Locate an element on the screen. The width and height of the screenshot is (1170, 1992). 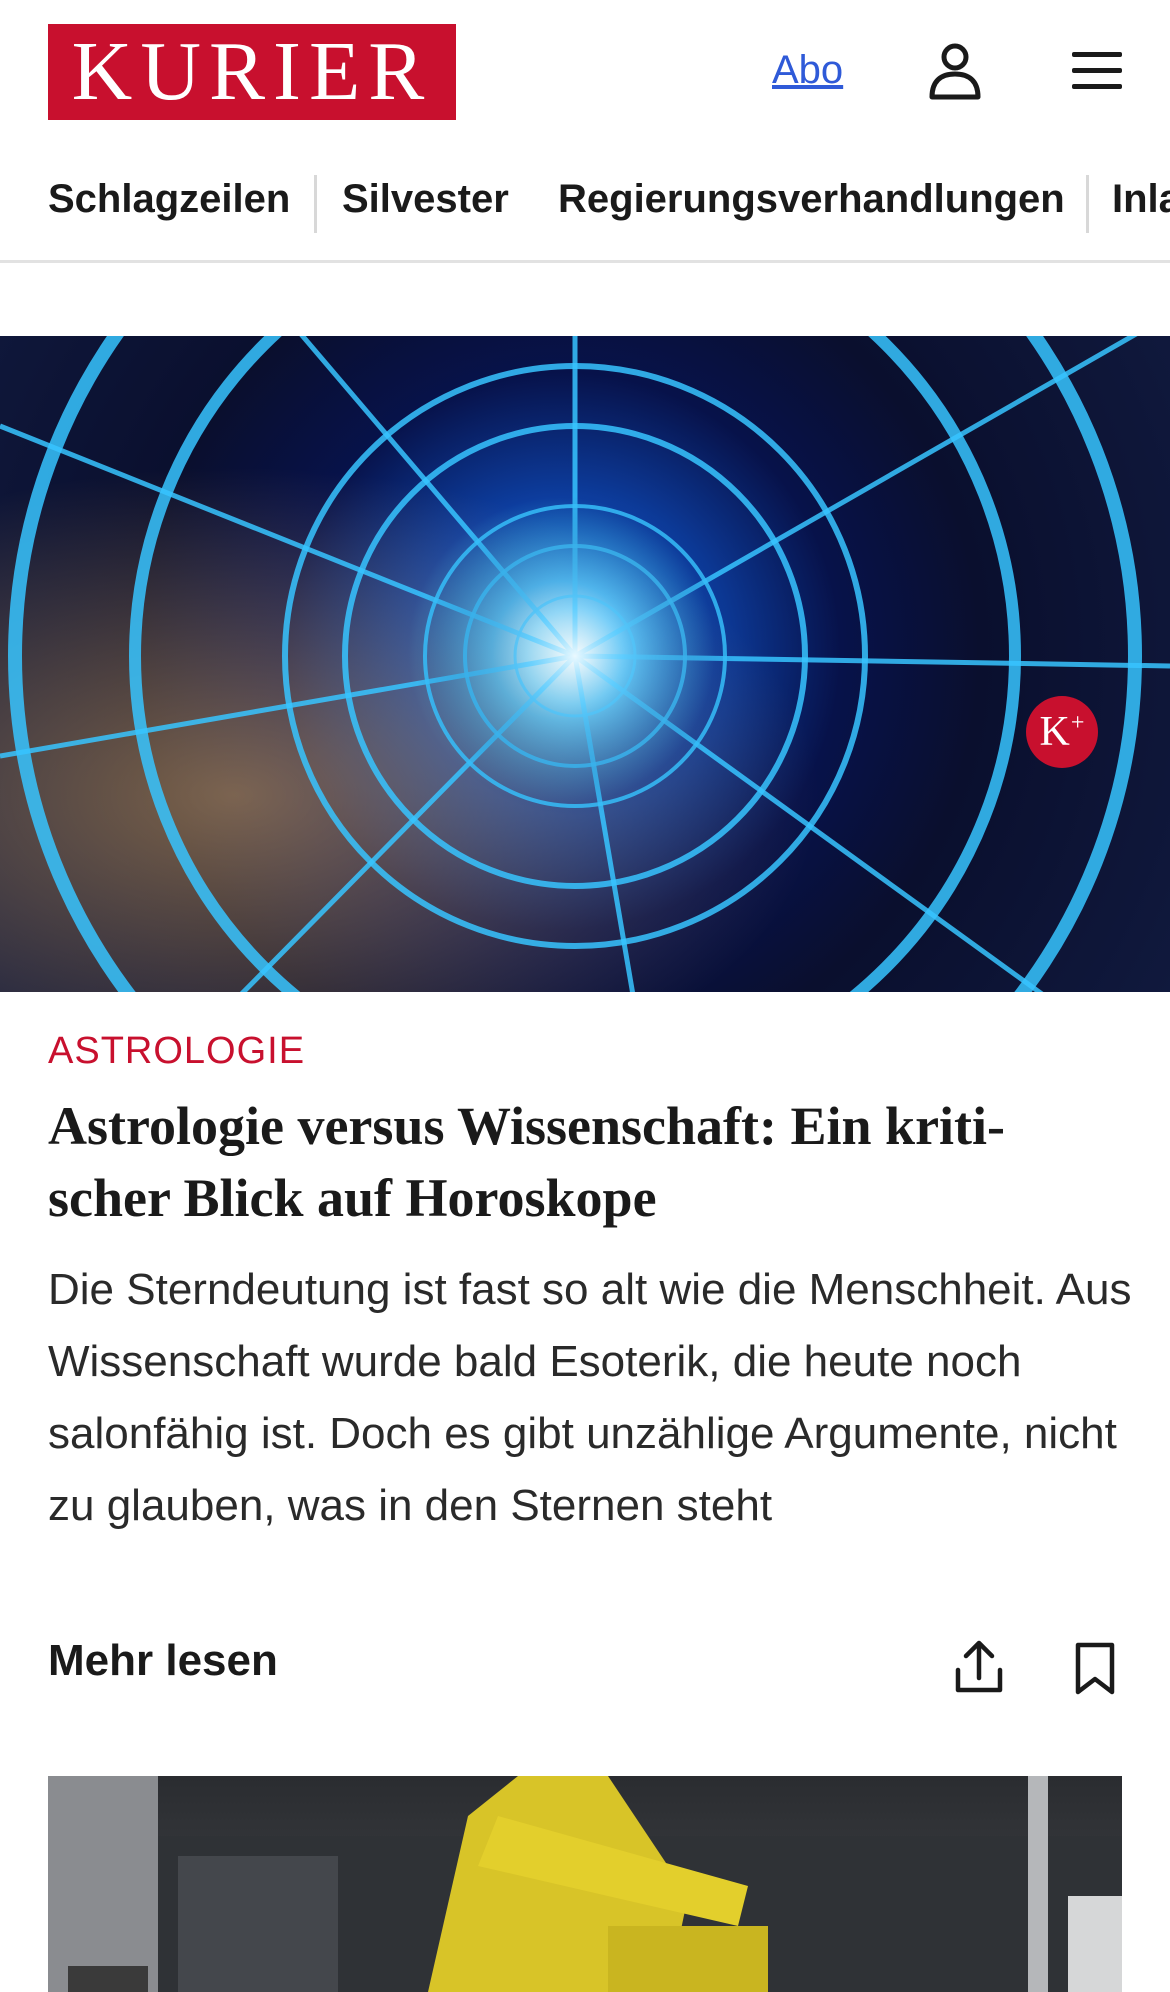
nav-item-silvester: Silvester is located at coordinates (425, 199).